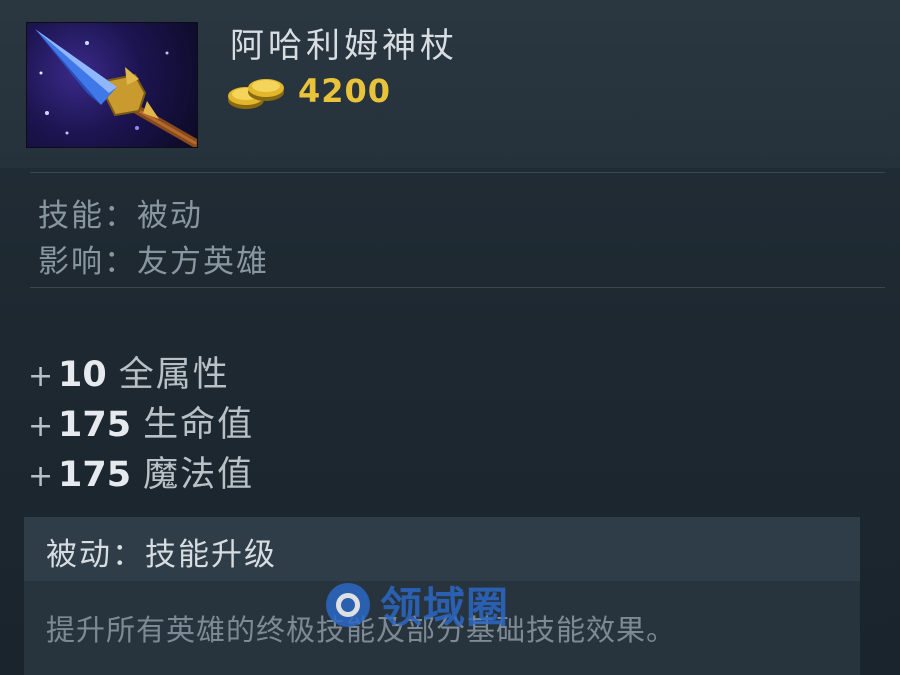 The width and height of the screenshot is (900, 675). What do you see at coordinates (141, 421) in the screenshot?
I see `attribute-line: + 175 生命值` at bounding box center [141, 421].